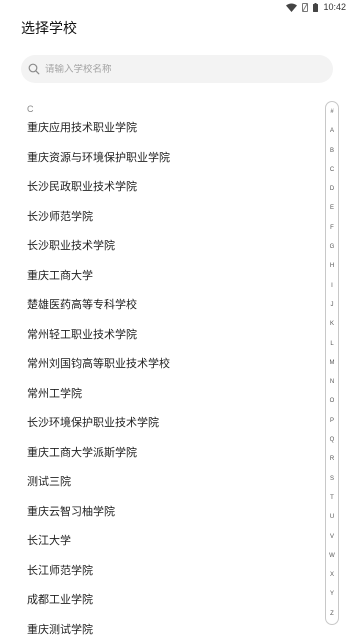 This screenshot has height=644, width=354. I want to click on school-item: 长江师范学院, so click(172, 571).